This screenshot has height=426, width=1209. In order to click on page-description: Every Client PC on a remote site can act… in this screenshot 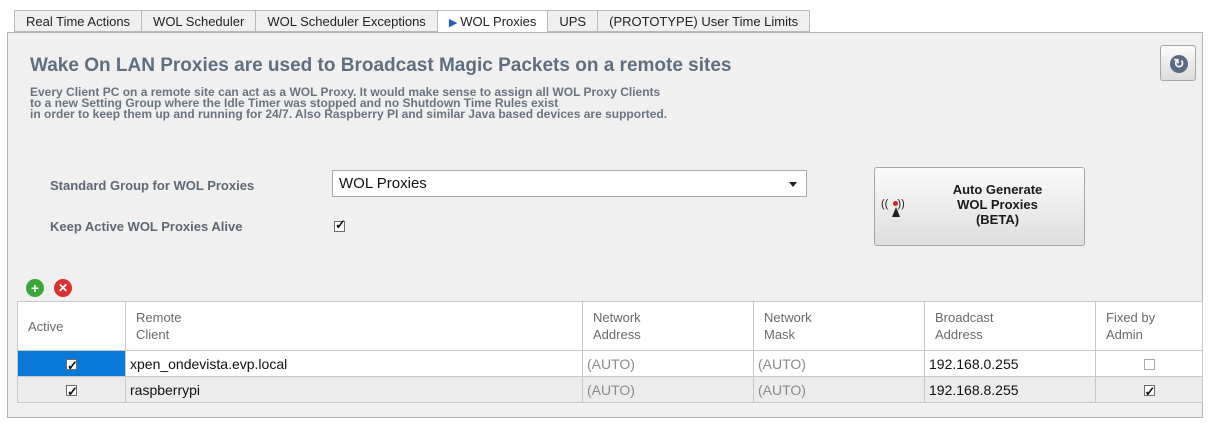, I will do `click(349, 103)`.